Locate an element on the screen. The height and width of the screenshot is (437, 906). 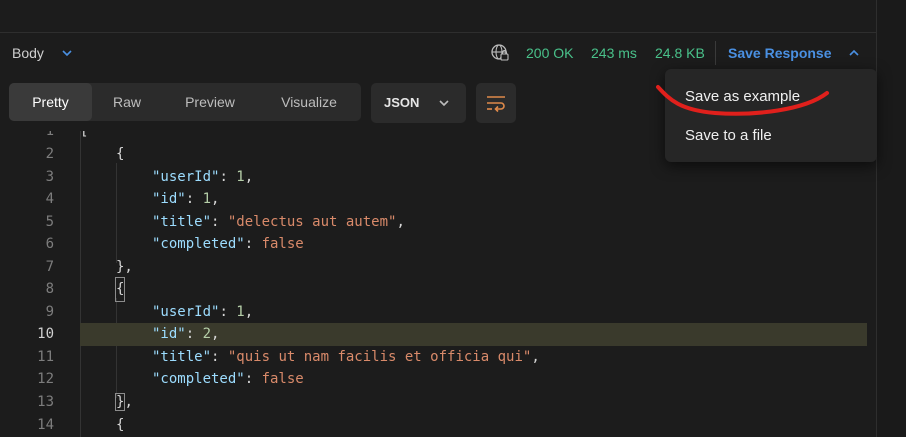
line-number: 6 is located at coordinates (49, 244).